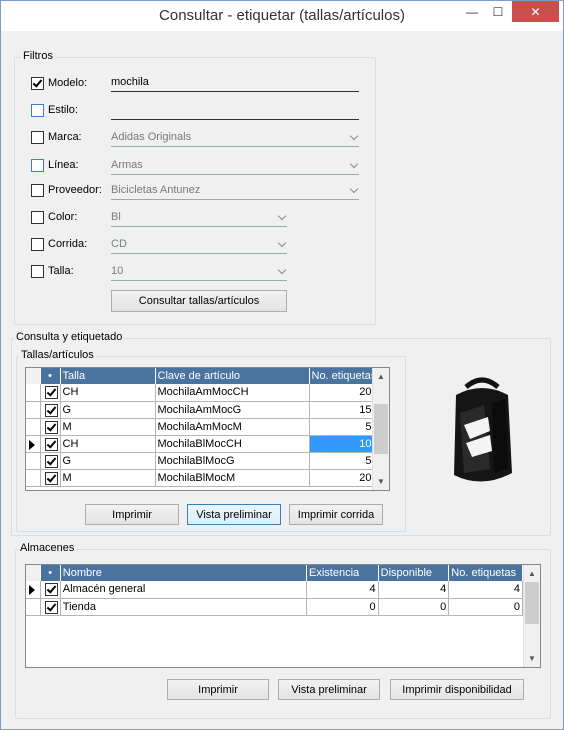 The height and width of the screenshot is (730, 564). I want to click on clave-cell: MochilaBlMocG, so click(232, 461).